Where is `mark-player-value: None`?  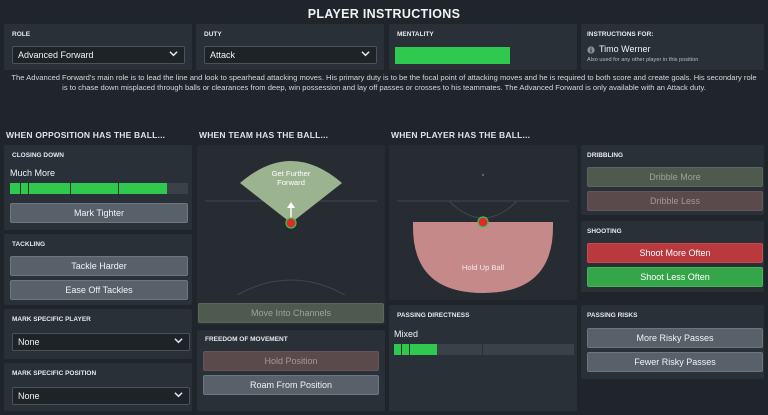
mark-player-value: None is located at coordinates (29, 342).